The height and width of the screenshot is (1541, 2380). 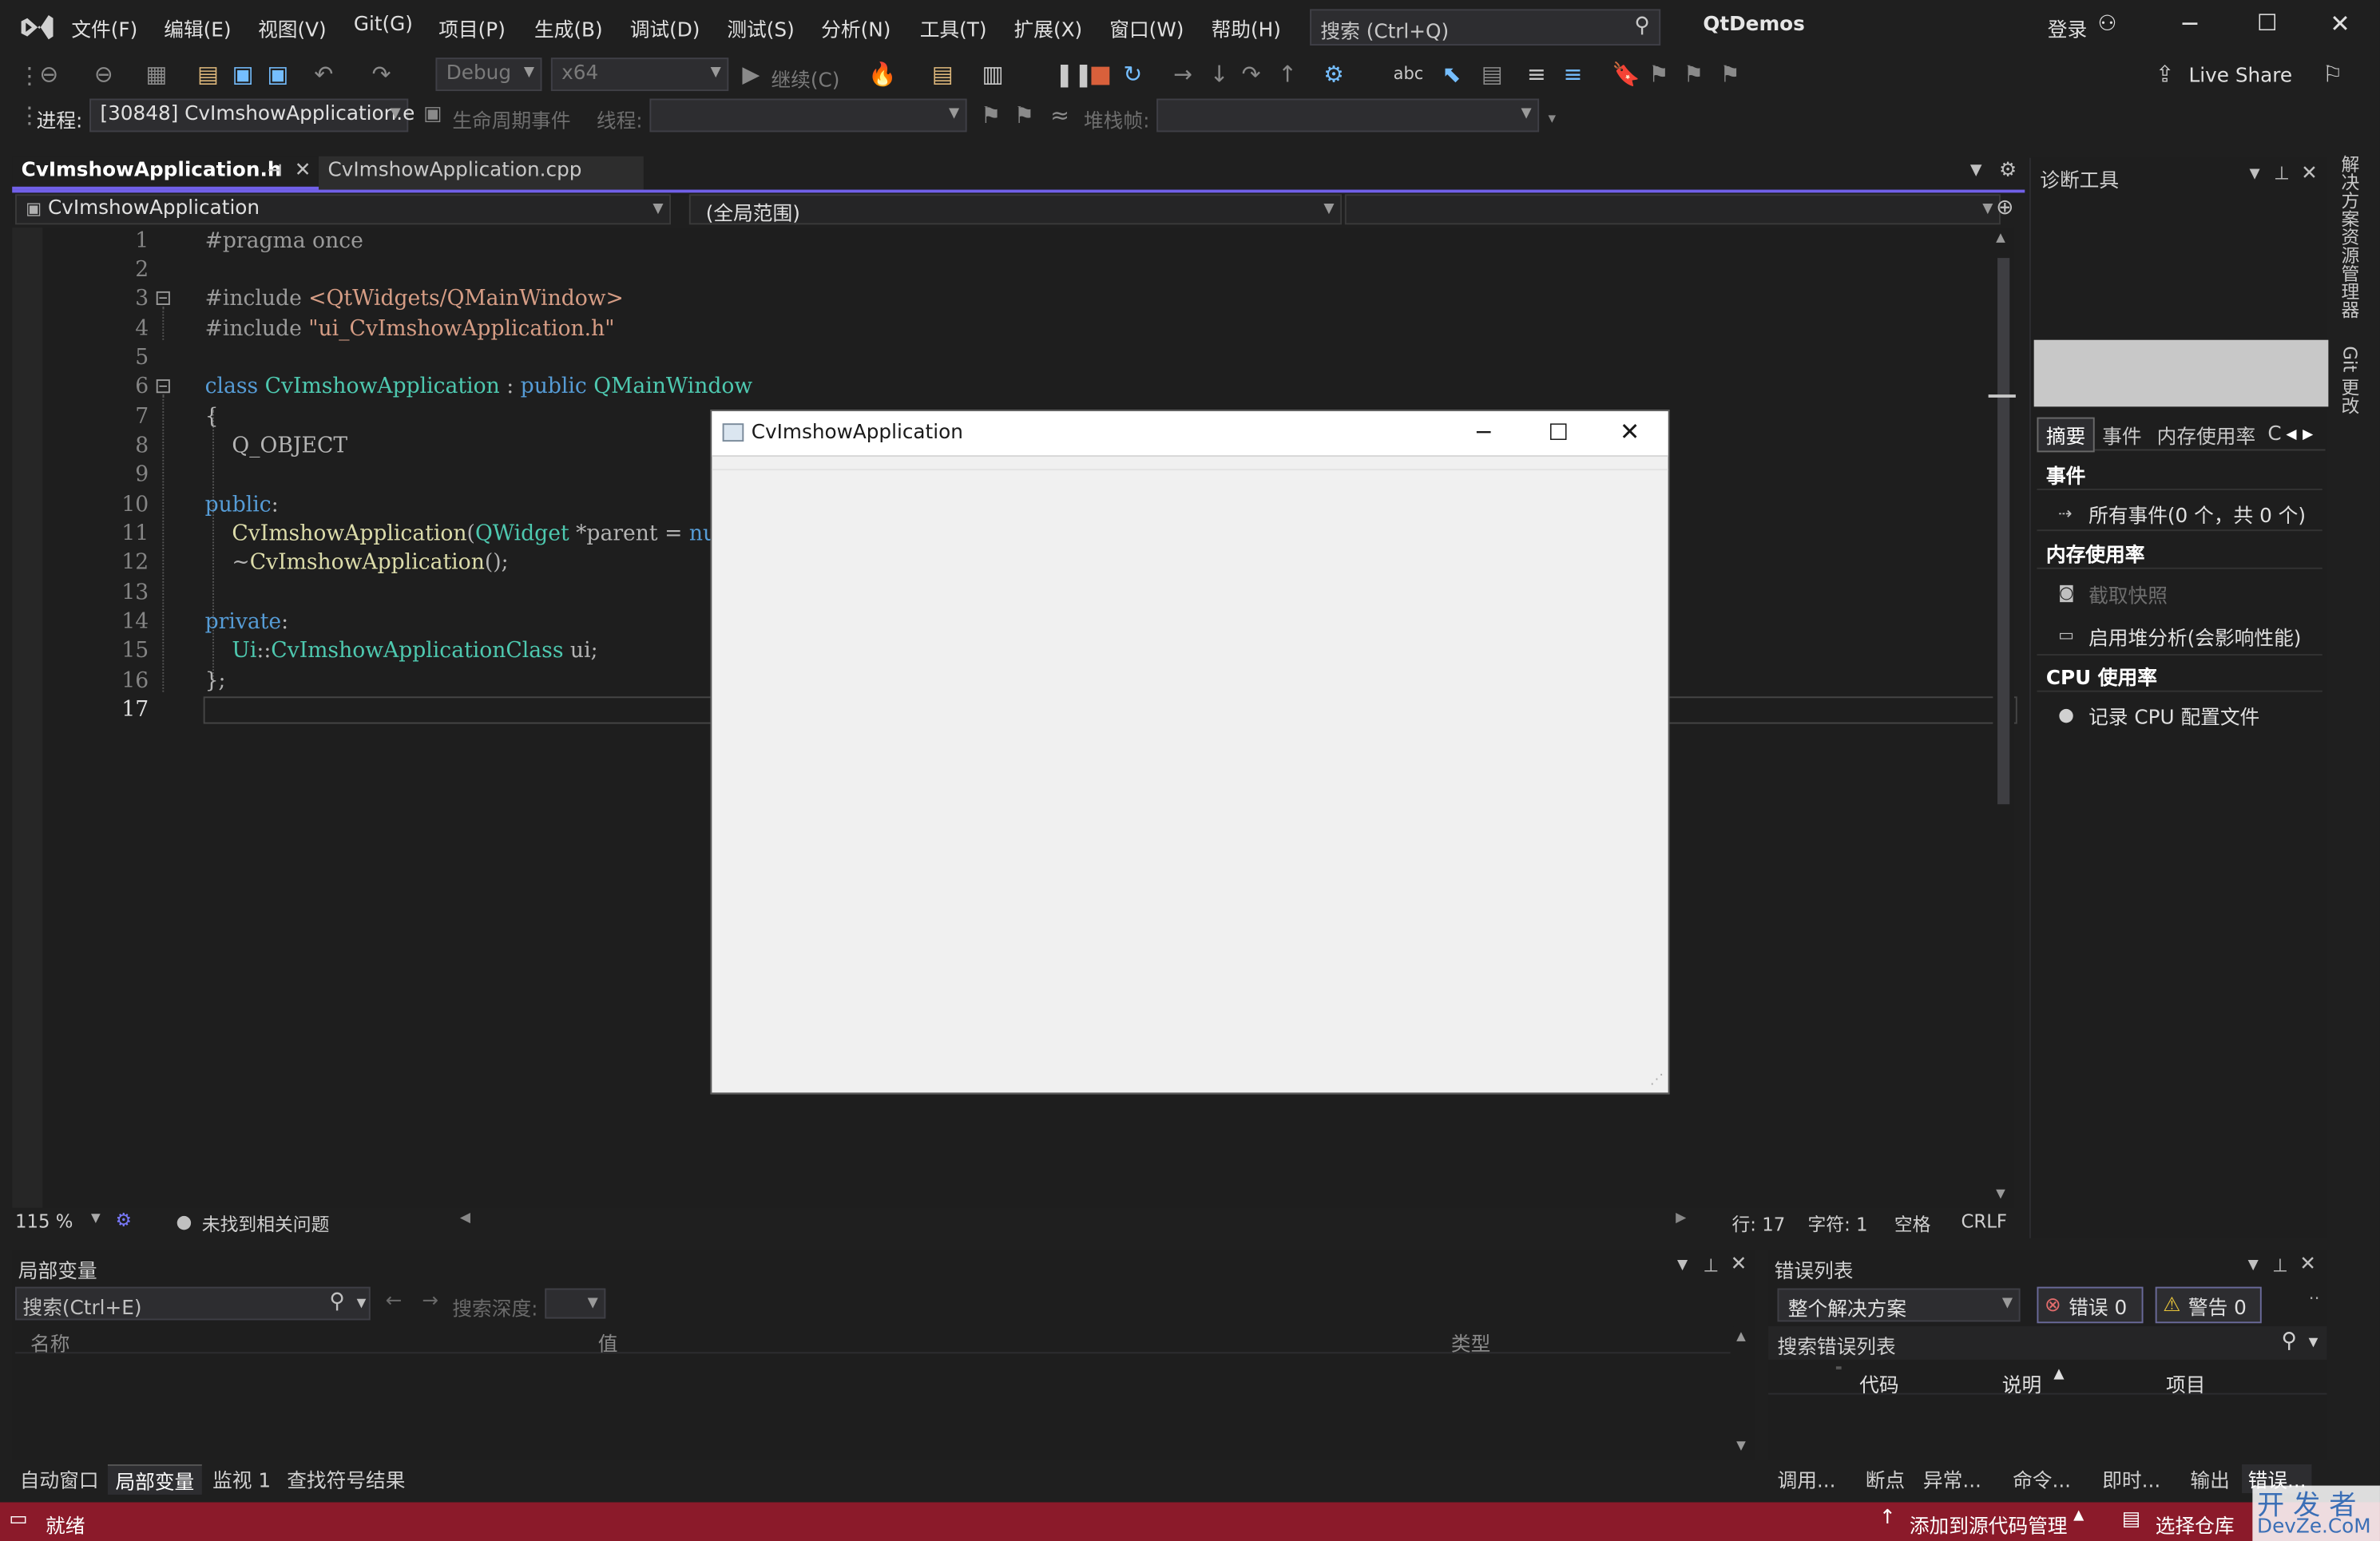 I want to click on error-scope-select: 整个解决方案 ▼, so click(x=1899, y=1305).